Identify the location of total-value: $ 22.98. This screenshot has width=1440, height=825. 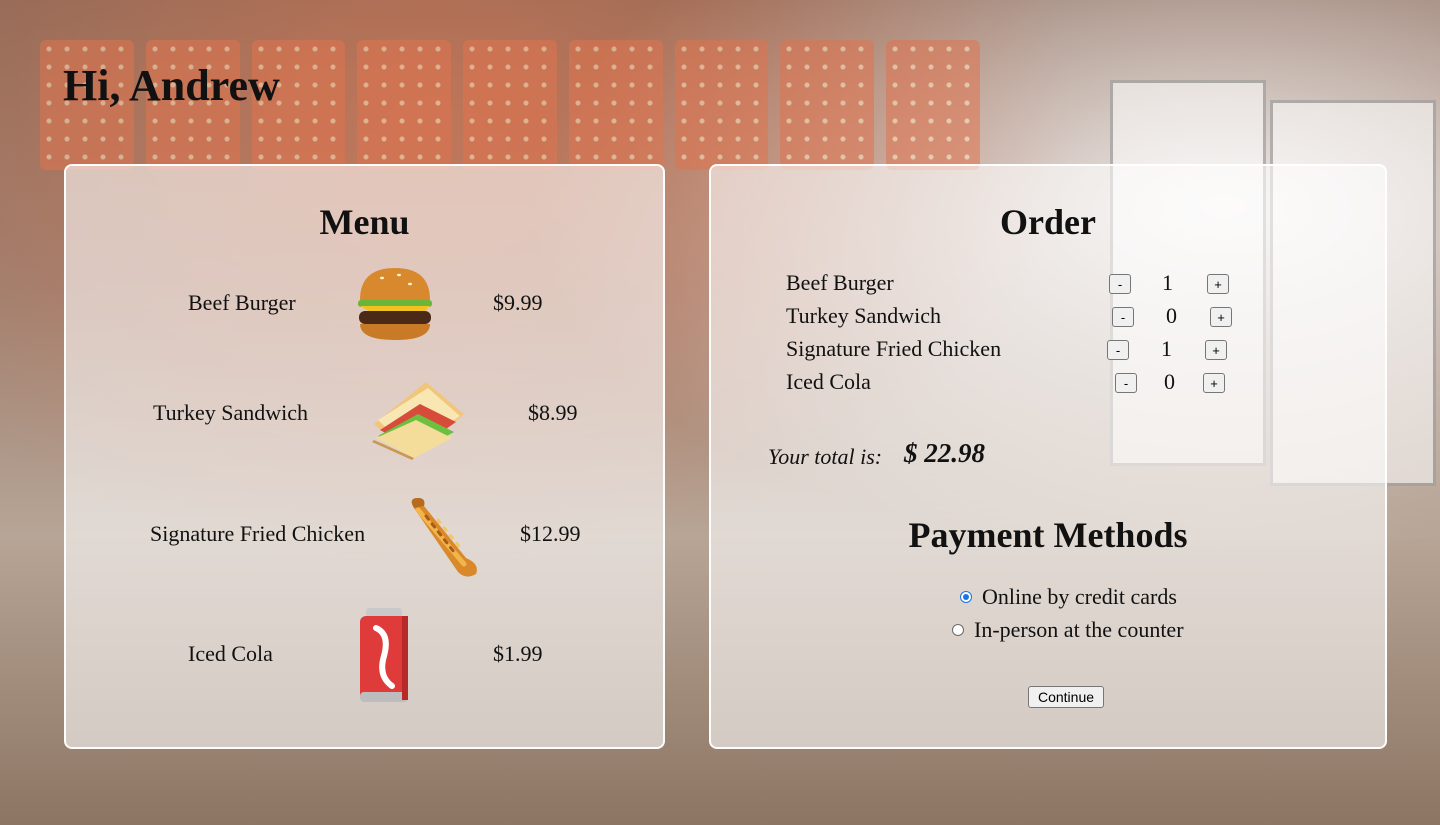
(944, 453).